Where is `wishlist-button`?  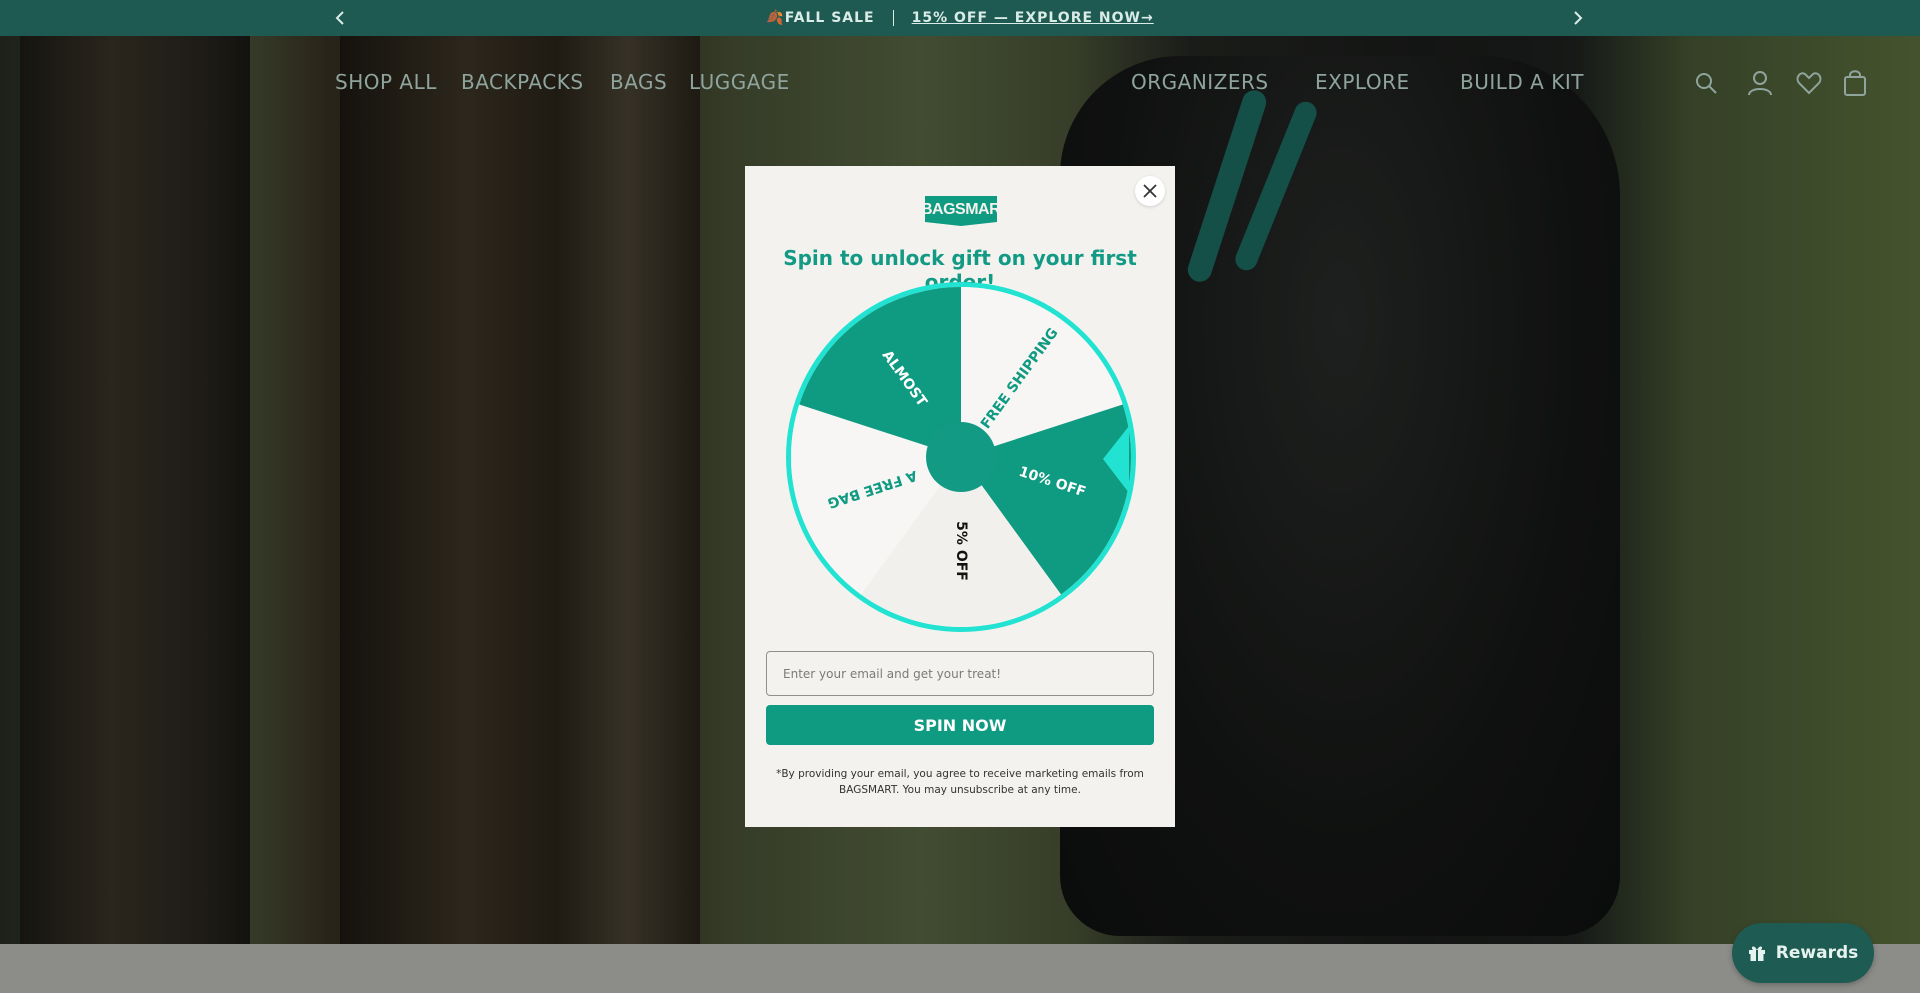 wishlist-button is located at coordinates (1809, 83).